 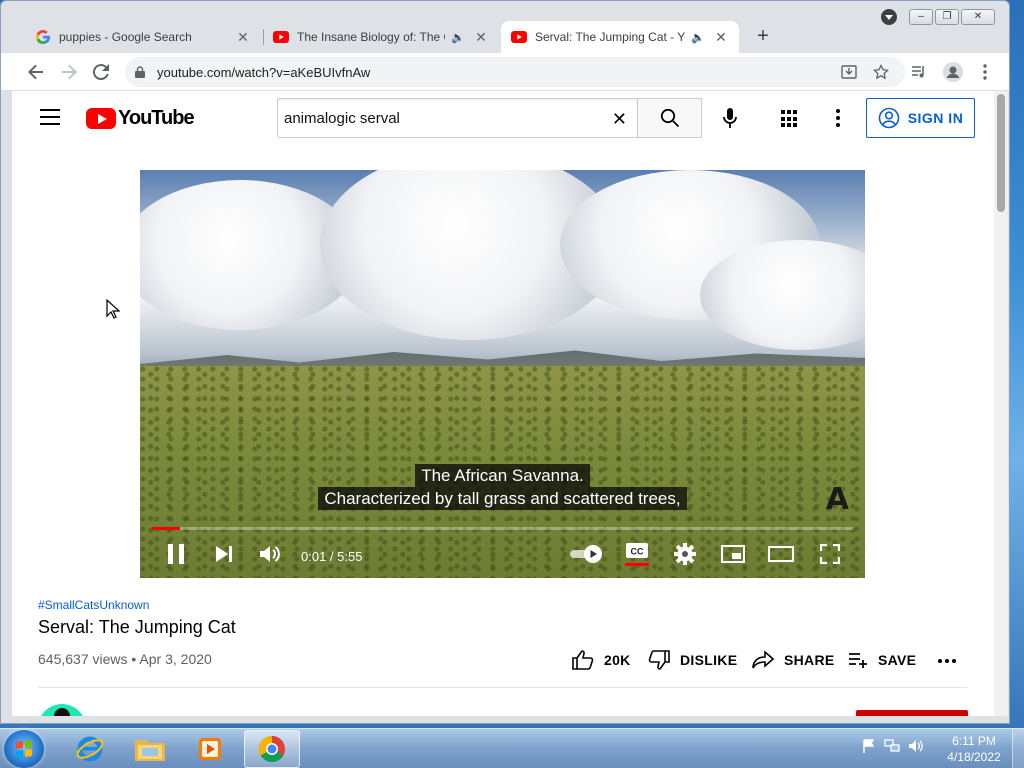 What do you see at coordinates (502, 475) in the screenshot?
I see `caption-line: The African Savanna.` at bounding box center [502, 475].